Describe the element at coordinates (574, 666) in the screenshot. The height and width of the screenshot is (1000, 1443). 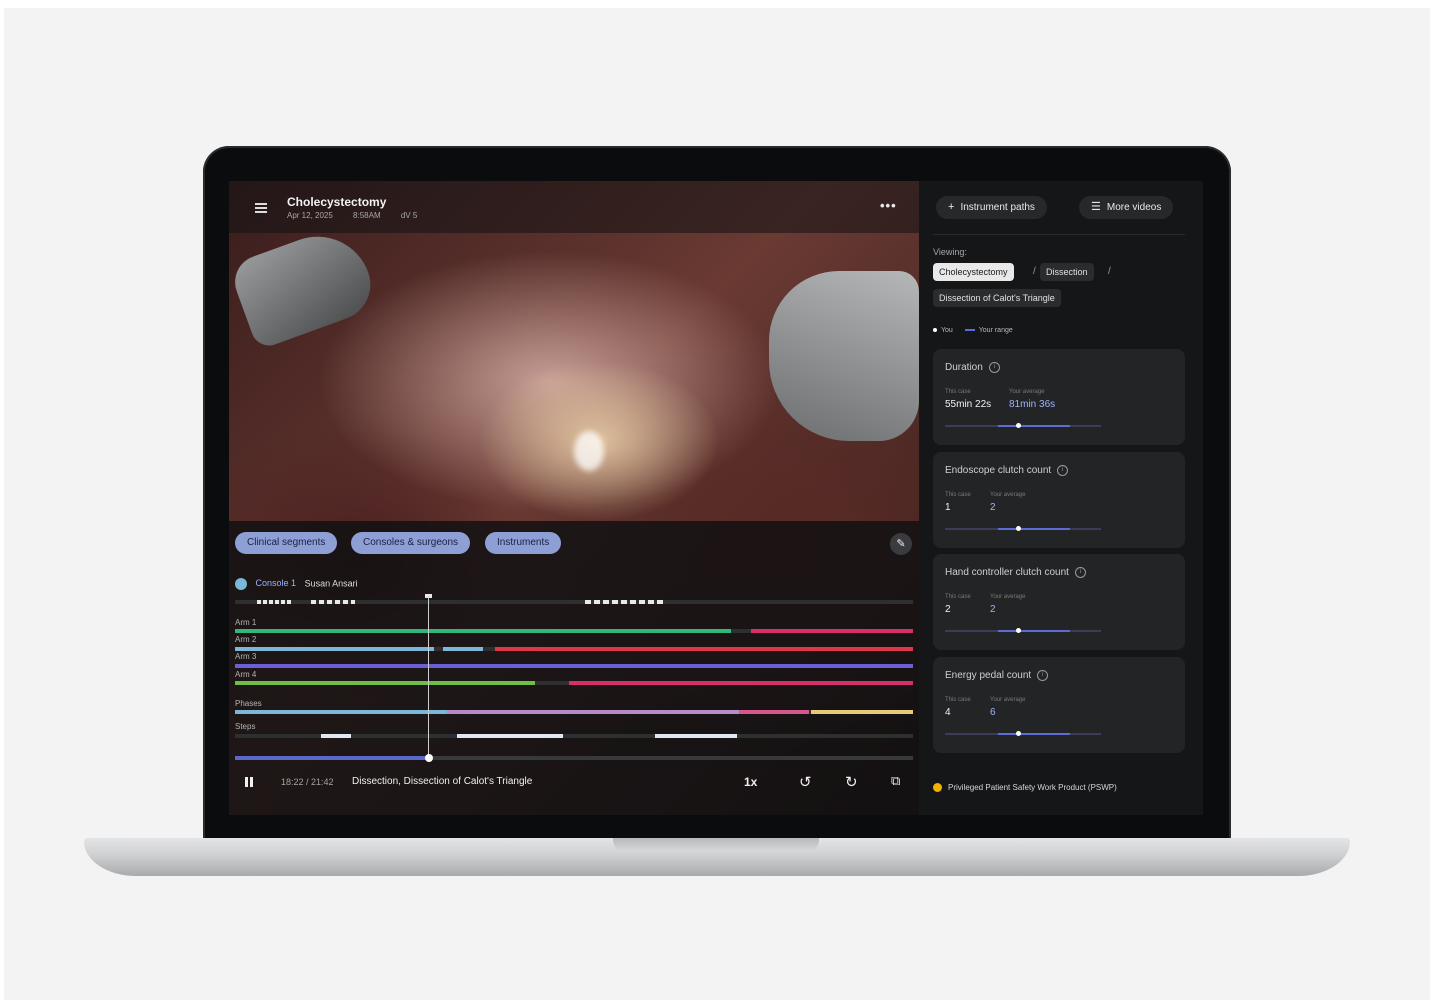
I see `arm-3-segment` at that location.